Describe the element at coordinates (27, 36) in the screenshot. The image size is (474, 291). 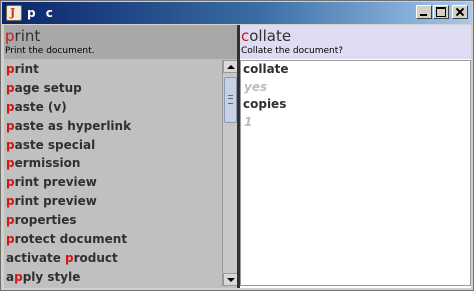
I see `command-title-rest: rint` at that location.